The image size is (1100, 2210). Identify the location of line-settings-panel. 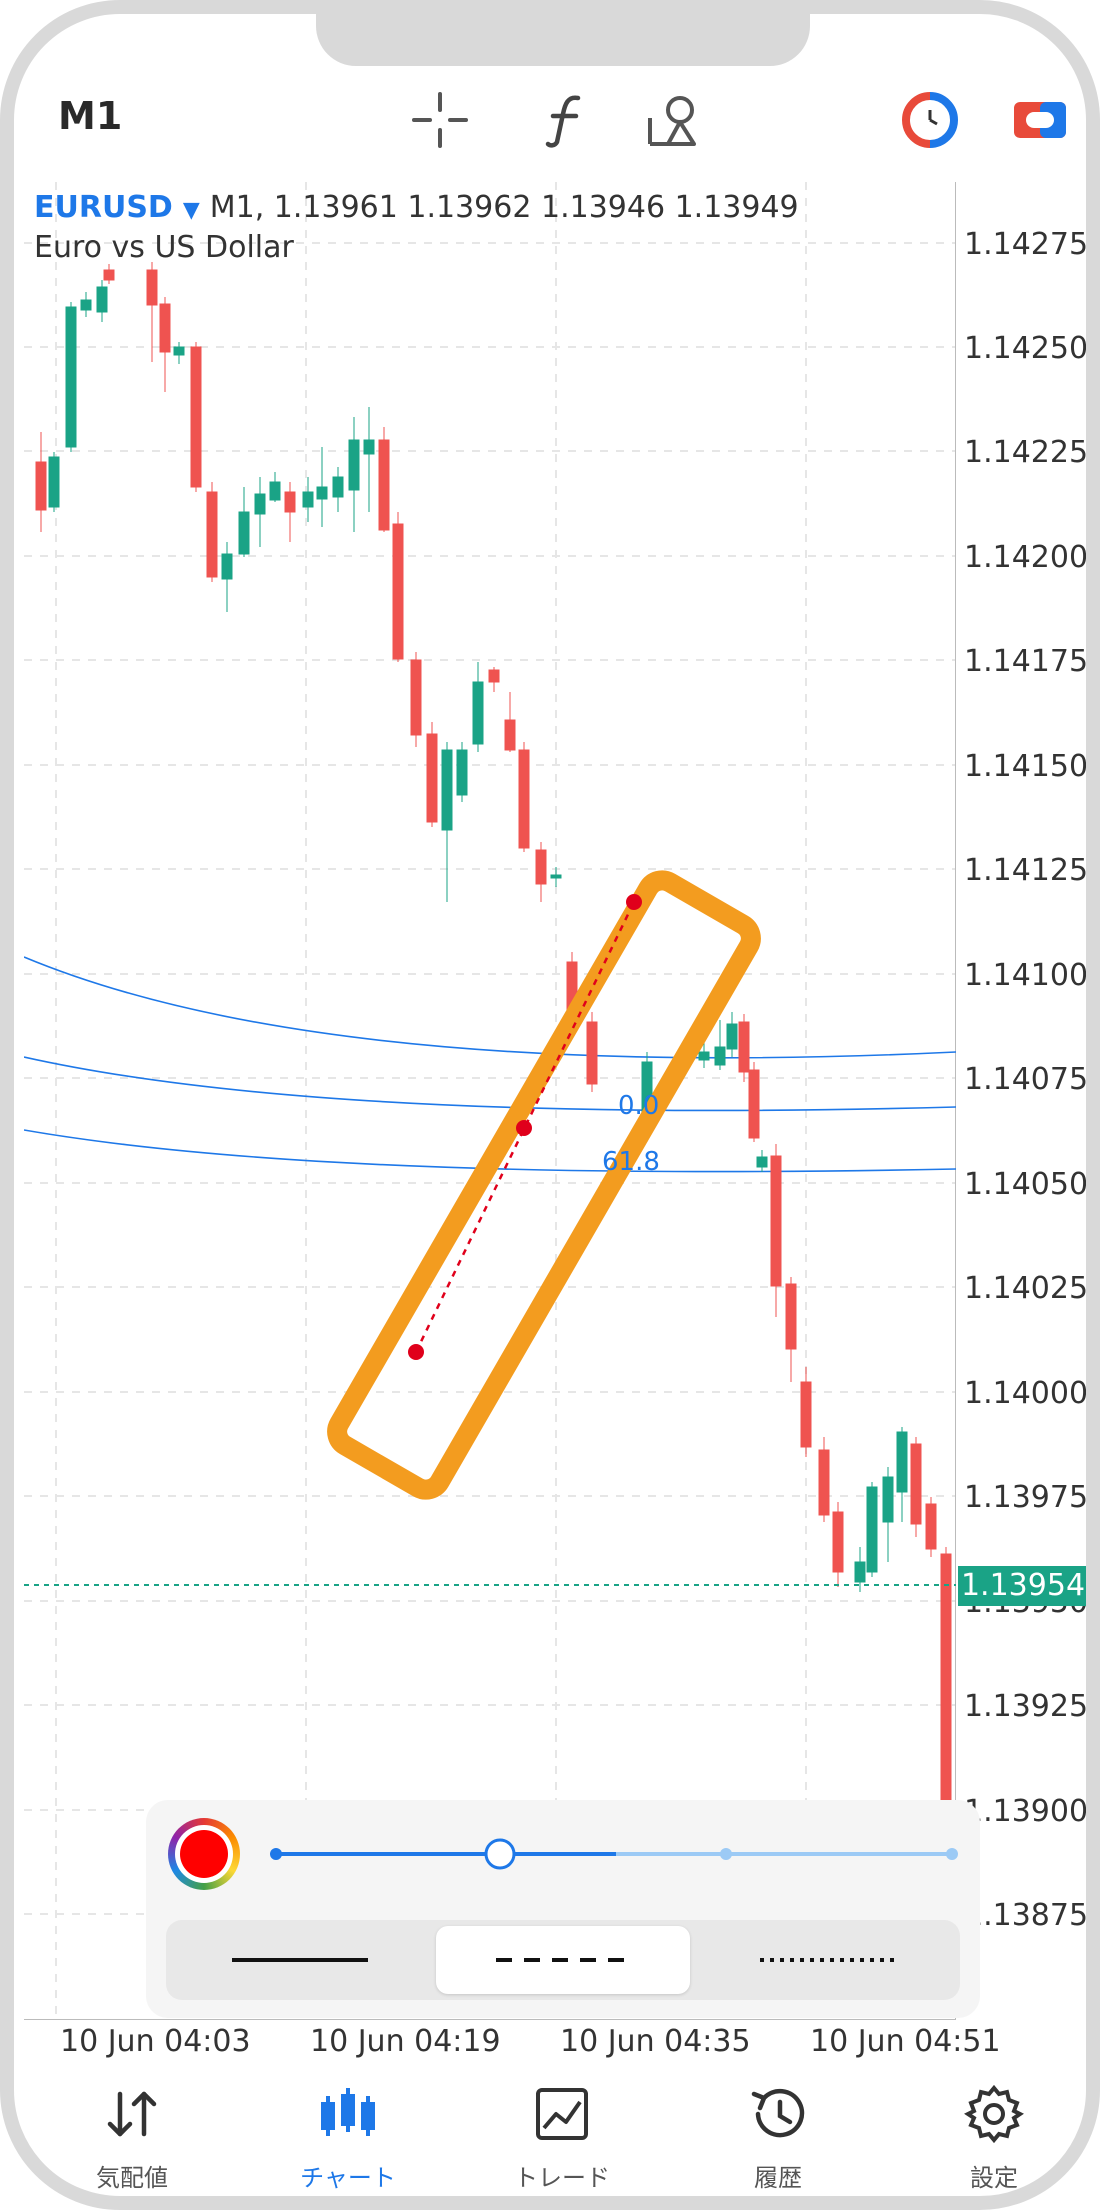
(563, 1909).